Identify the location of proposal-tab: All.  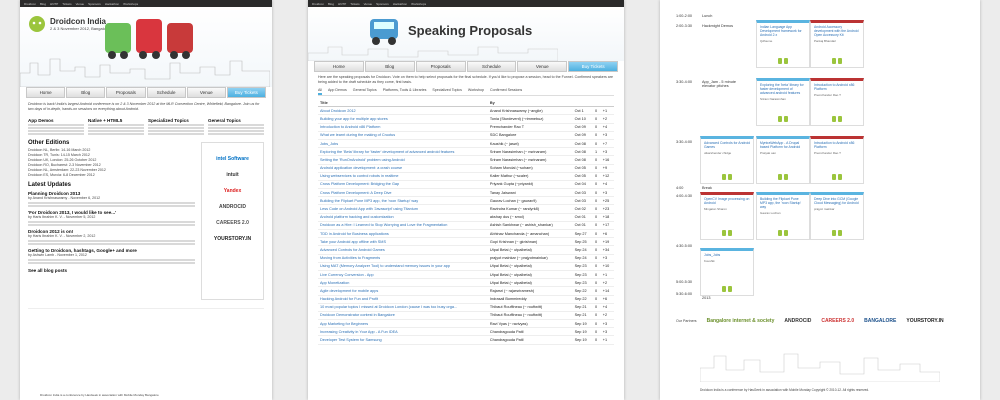
(320, 91).